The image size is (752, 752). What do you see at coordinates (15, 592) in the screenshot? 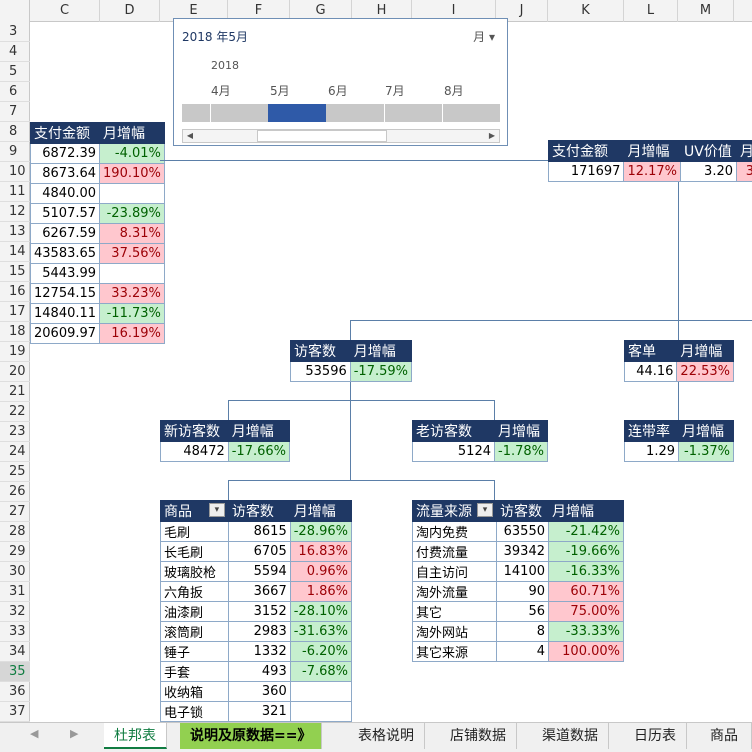
I see `row-header-31: 31` at bounding box center [15, 592].